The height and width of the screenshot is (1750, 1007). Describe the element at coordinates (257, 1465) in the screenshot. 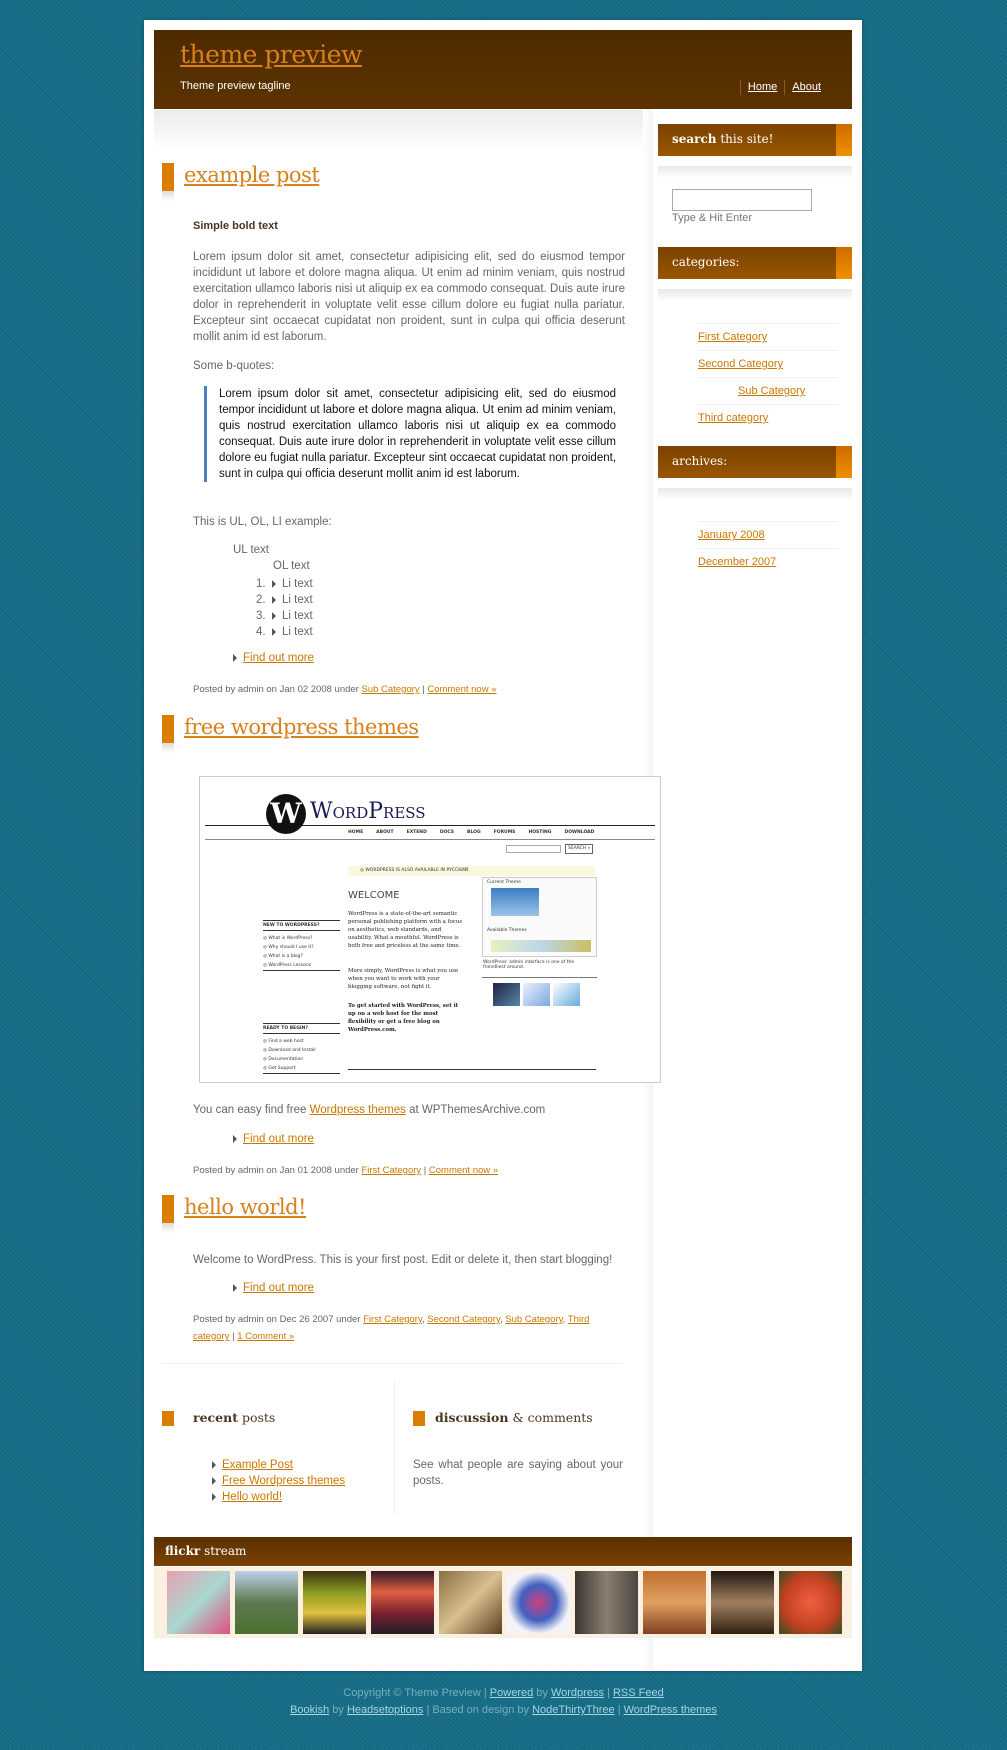

I see `recent-post-link: Example Post` at that location.